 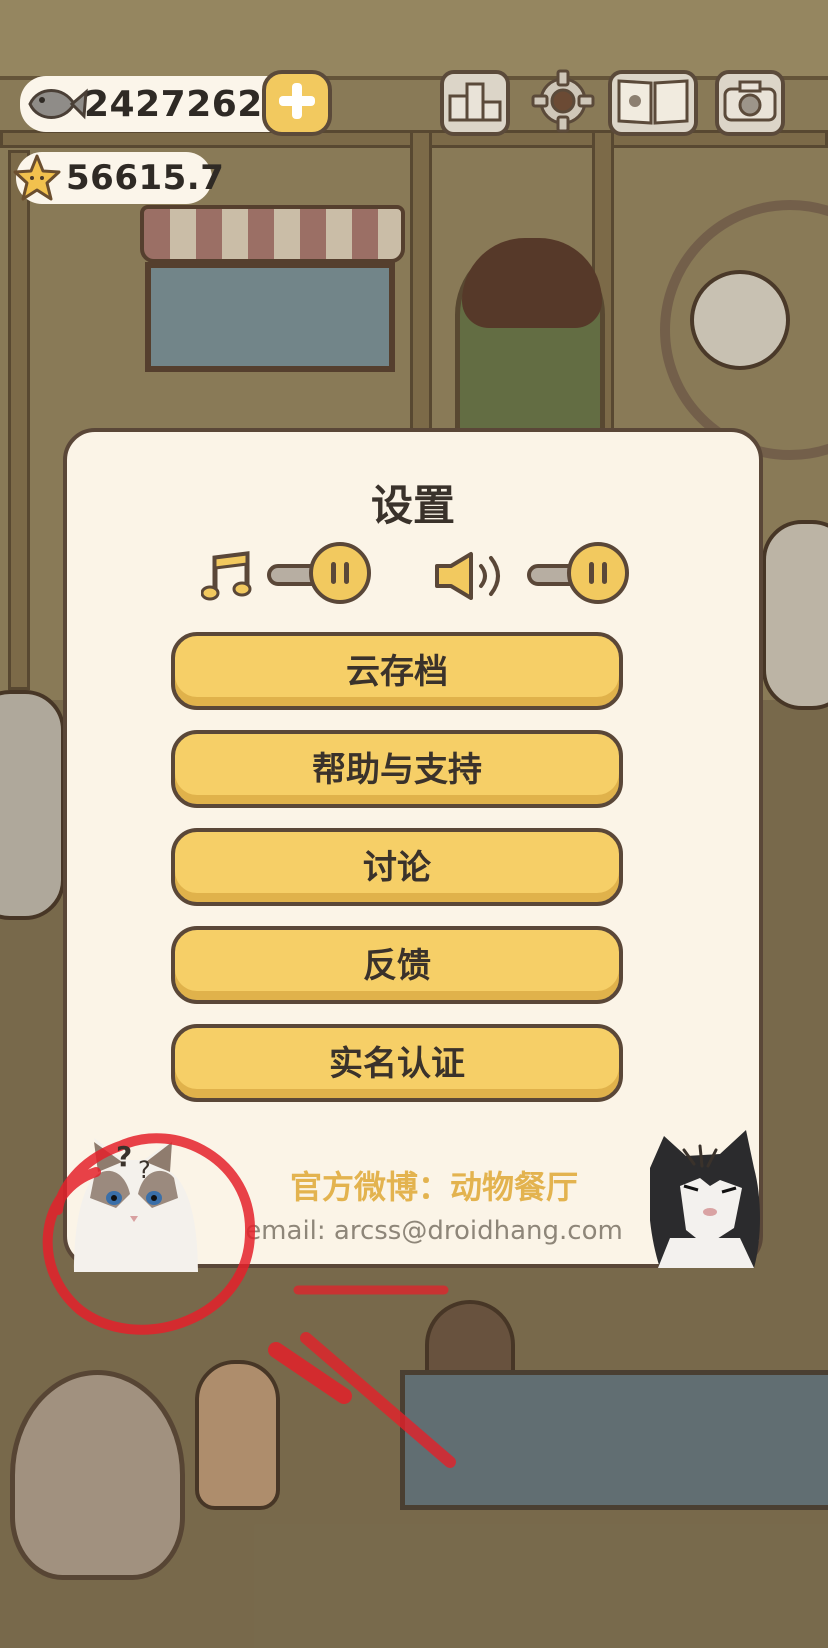 I want to click on star-count: 56615.7, so click(x=145, y=178).